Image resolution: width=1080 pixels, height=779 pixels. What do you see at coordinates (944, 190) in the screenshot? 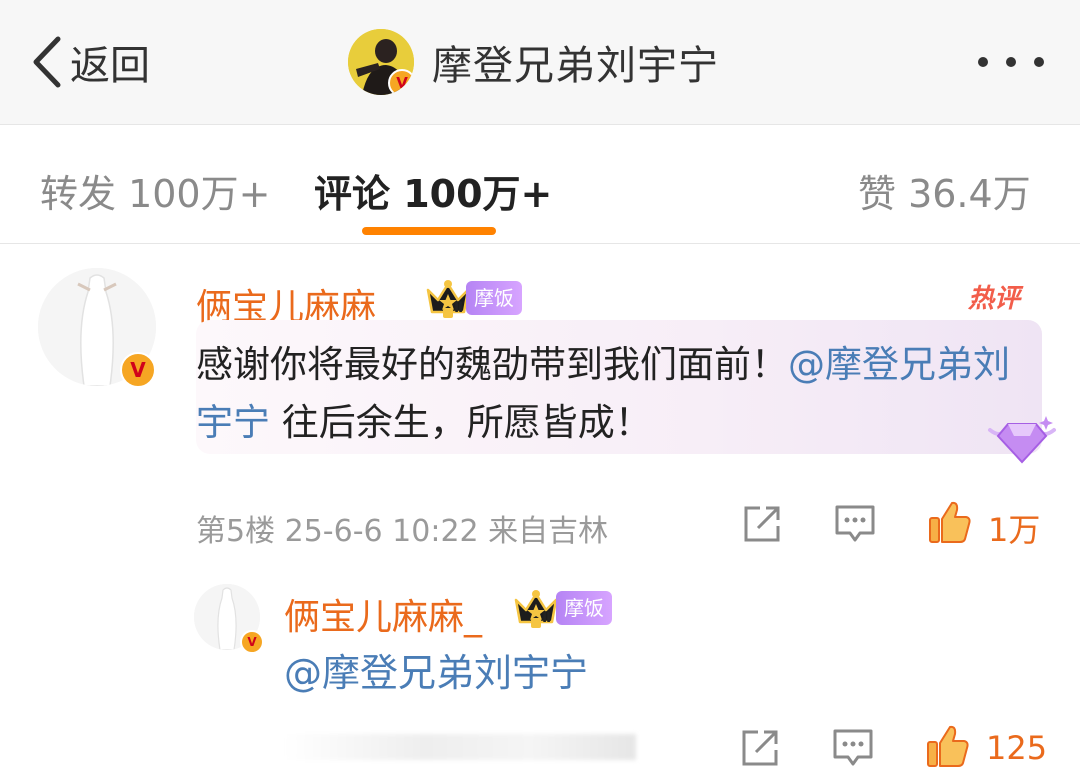
I see `tab-likes: 赞 36.4万` at bounding box center [944, 190].